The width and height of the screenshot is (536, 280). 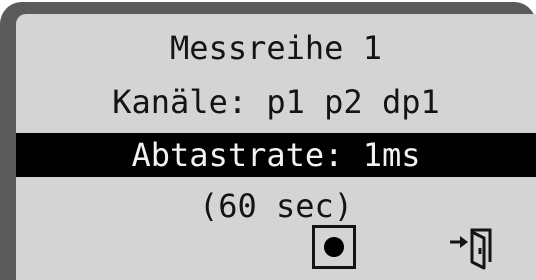 I want to click on record-button, so click(x=334, y=247).